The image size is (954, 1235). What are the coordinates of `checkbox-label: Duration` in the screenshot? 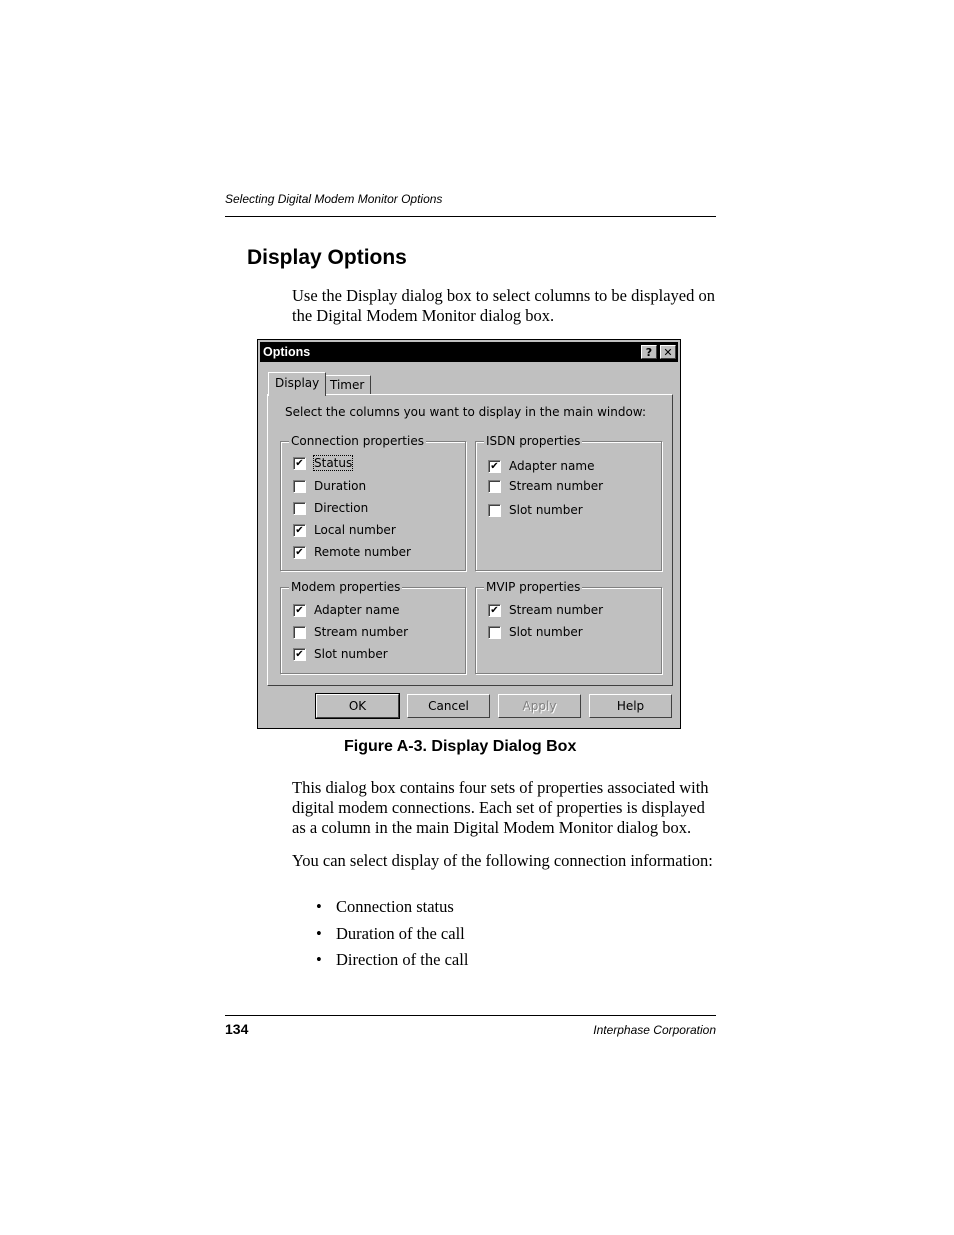 It's located at (340, 486).